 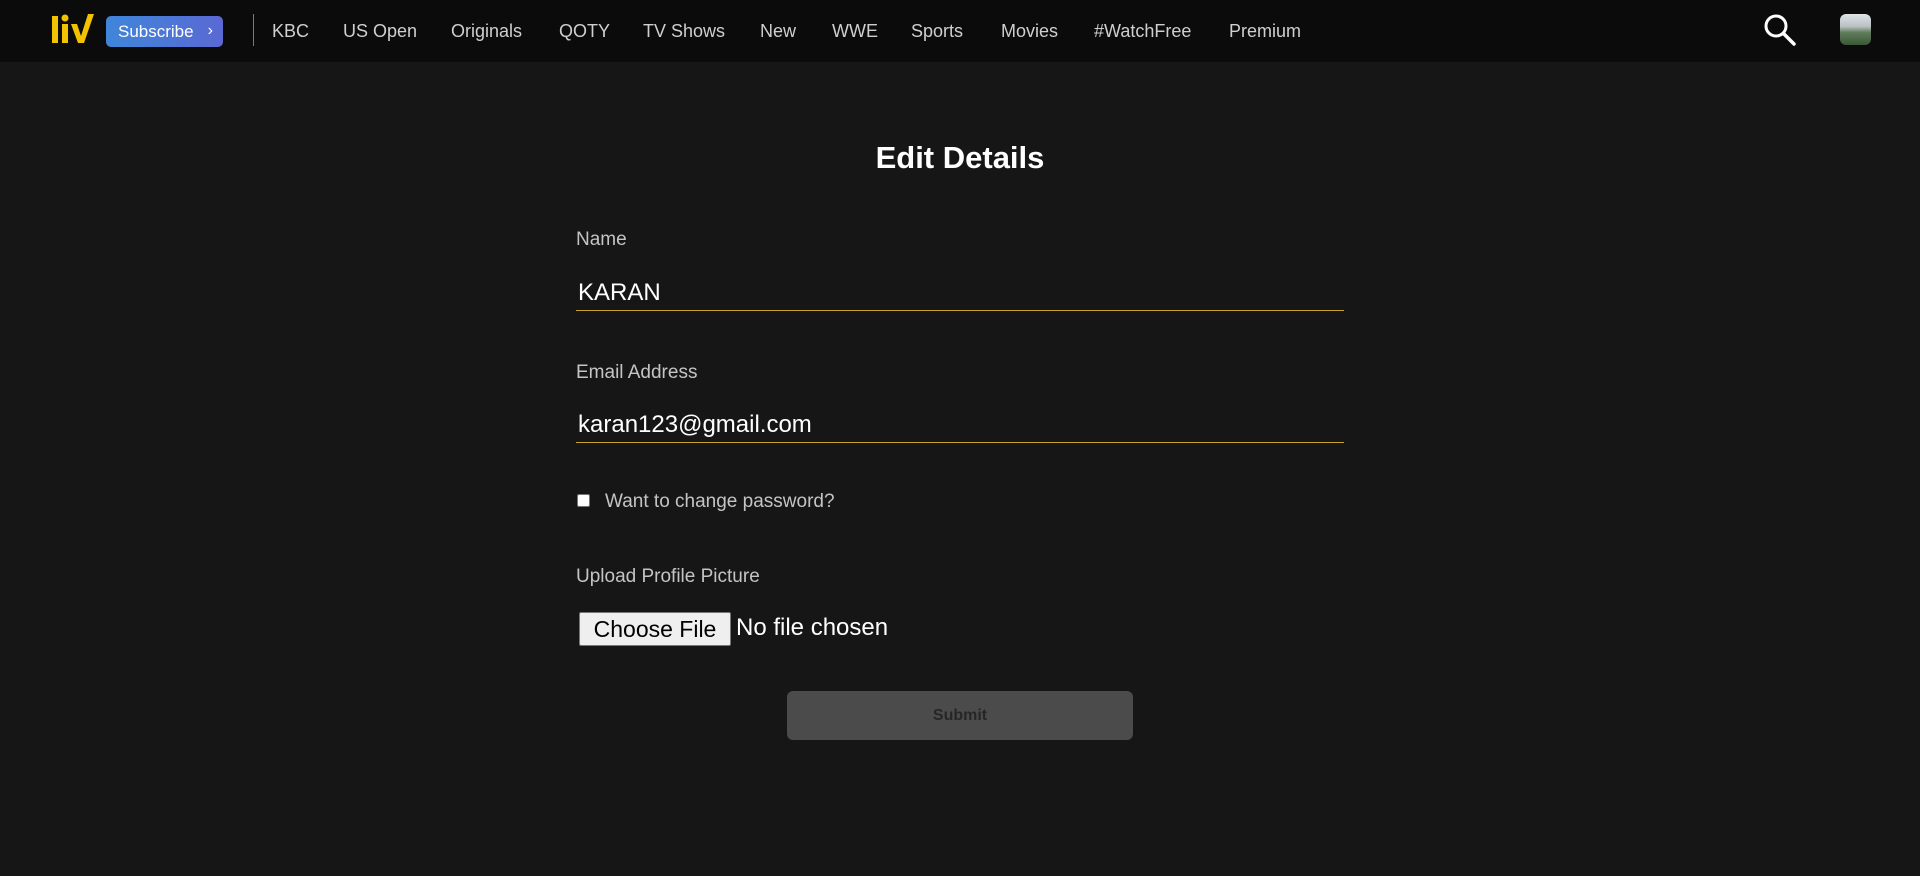 I want to click on liv-logo-icon, so click(x=72, y=29).